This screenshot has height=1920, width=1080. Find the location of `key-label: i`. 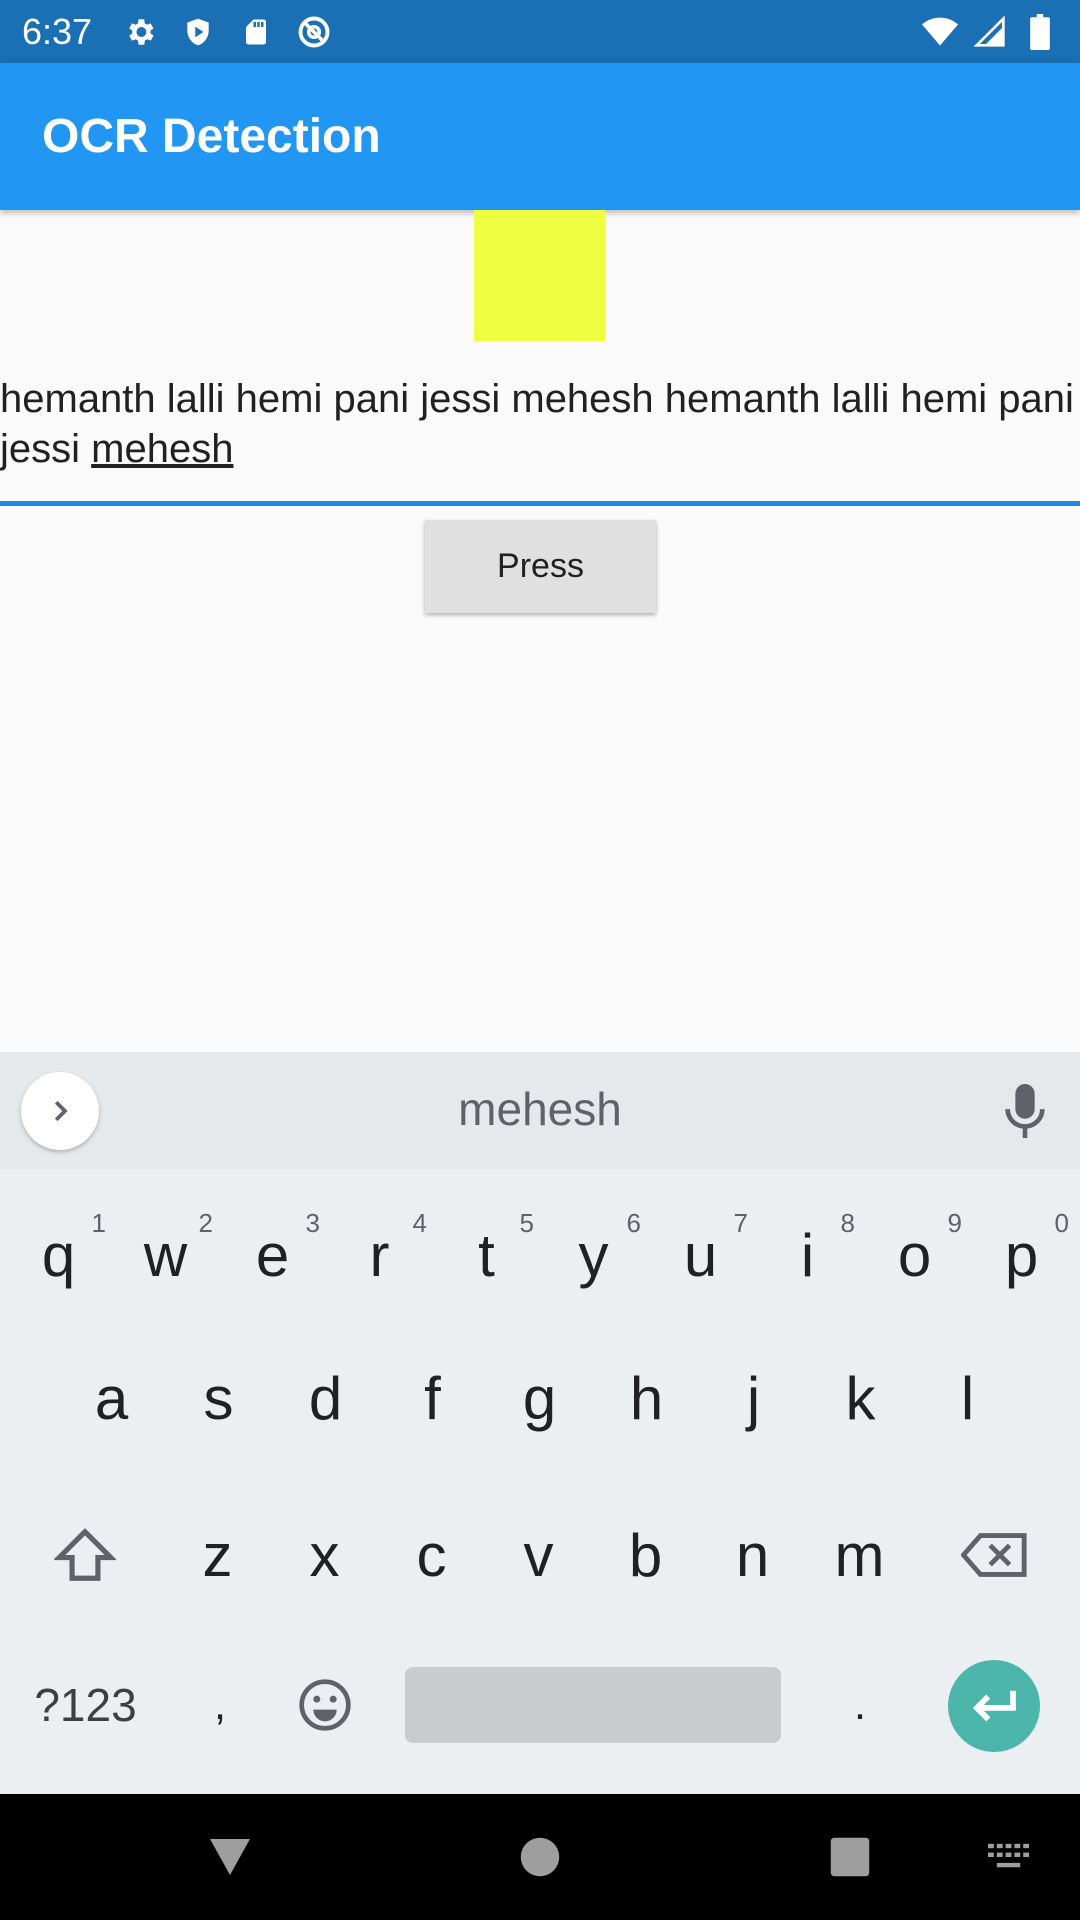

key-label: i is located at coordinates (807, 1255).